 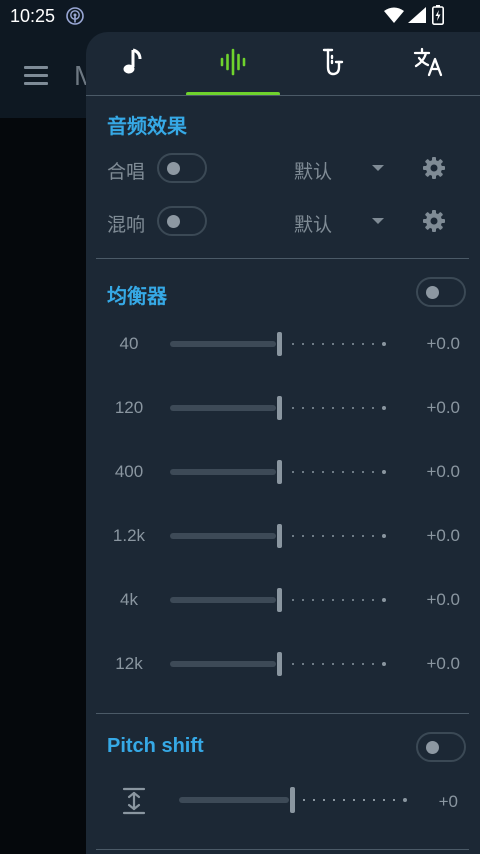 What do you see at coordinates (147, 127) in the screenshot?
I see `audio-effects-title: 音频效果` at bounding box center [147, 127].